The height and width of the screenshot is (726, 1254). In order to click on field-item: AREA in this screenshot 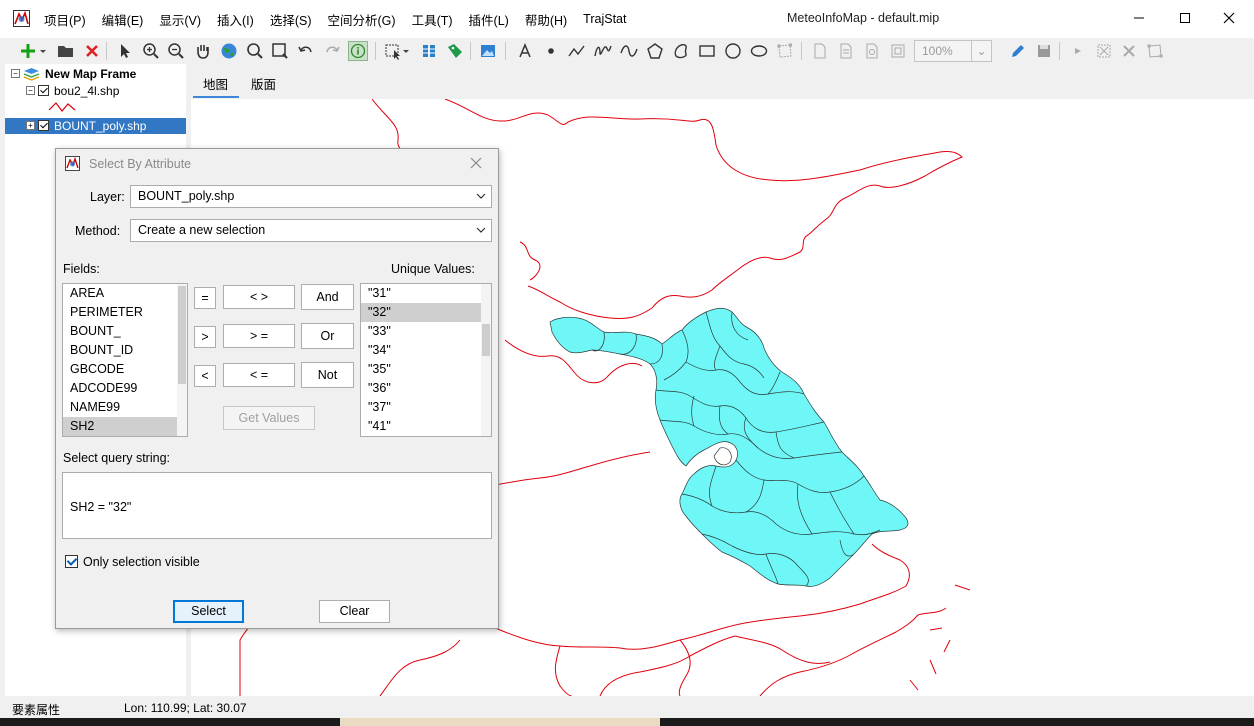, I will do `click(125, 293)`.